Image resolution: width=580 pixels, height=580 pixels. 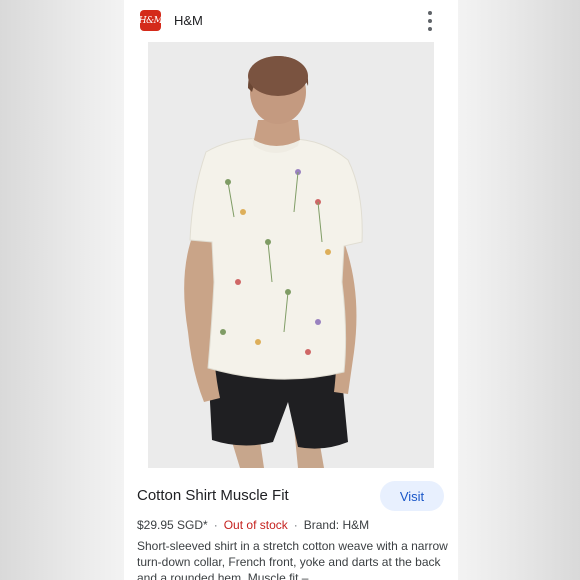 What do you see at coordinates (172, 525) in the screenshot?
I see `price: $29.95 SGD*` at bounding box center [172, 525].